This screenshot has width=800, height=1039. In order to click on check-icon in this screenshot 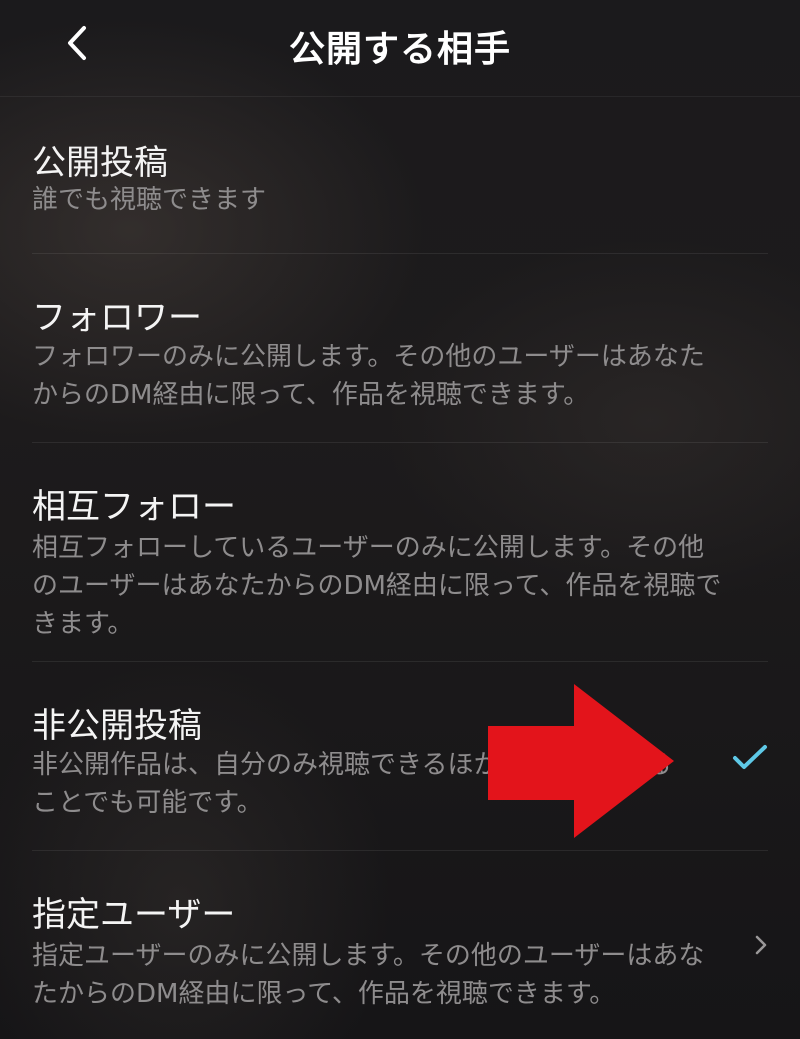, I will do `click(750, 757)`.